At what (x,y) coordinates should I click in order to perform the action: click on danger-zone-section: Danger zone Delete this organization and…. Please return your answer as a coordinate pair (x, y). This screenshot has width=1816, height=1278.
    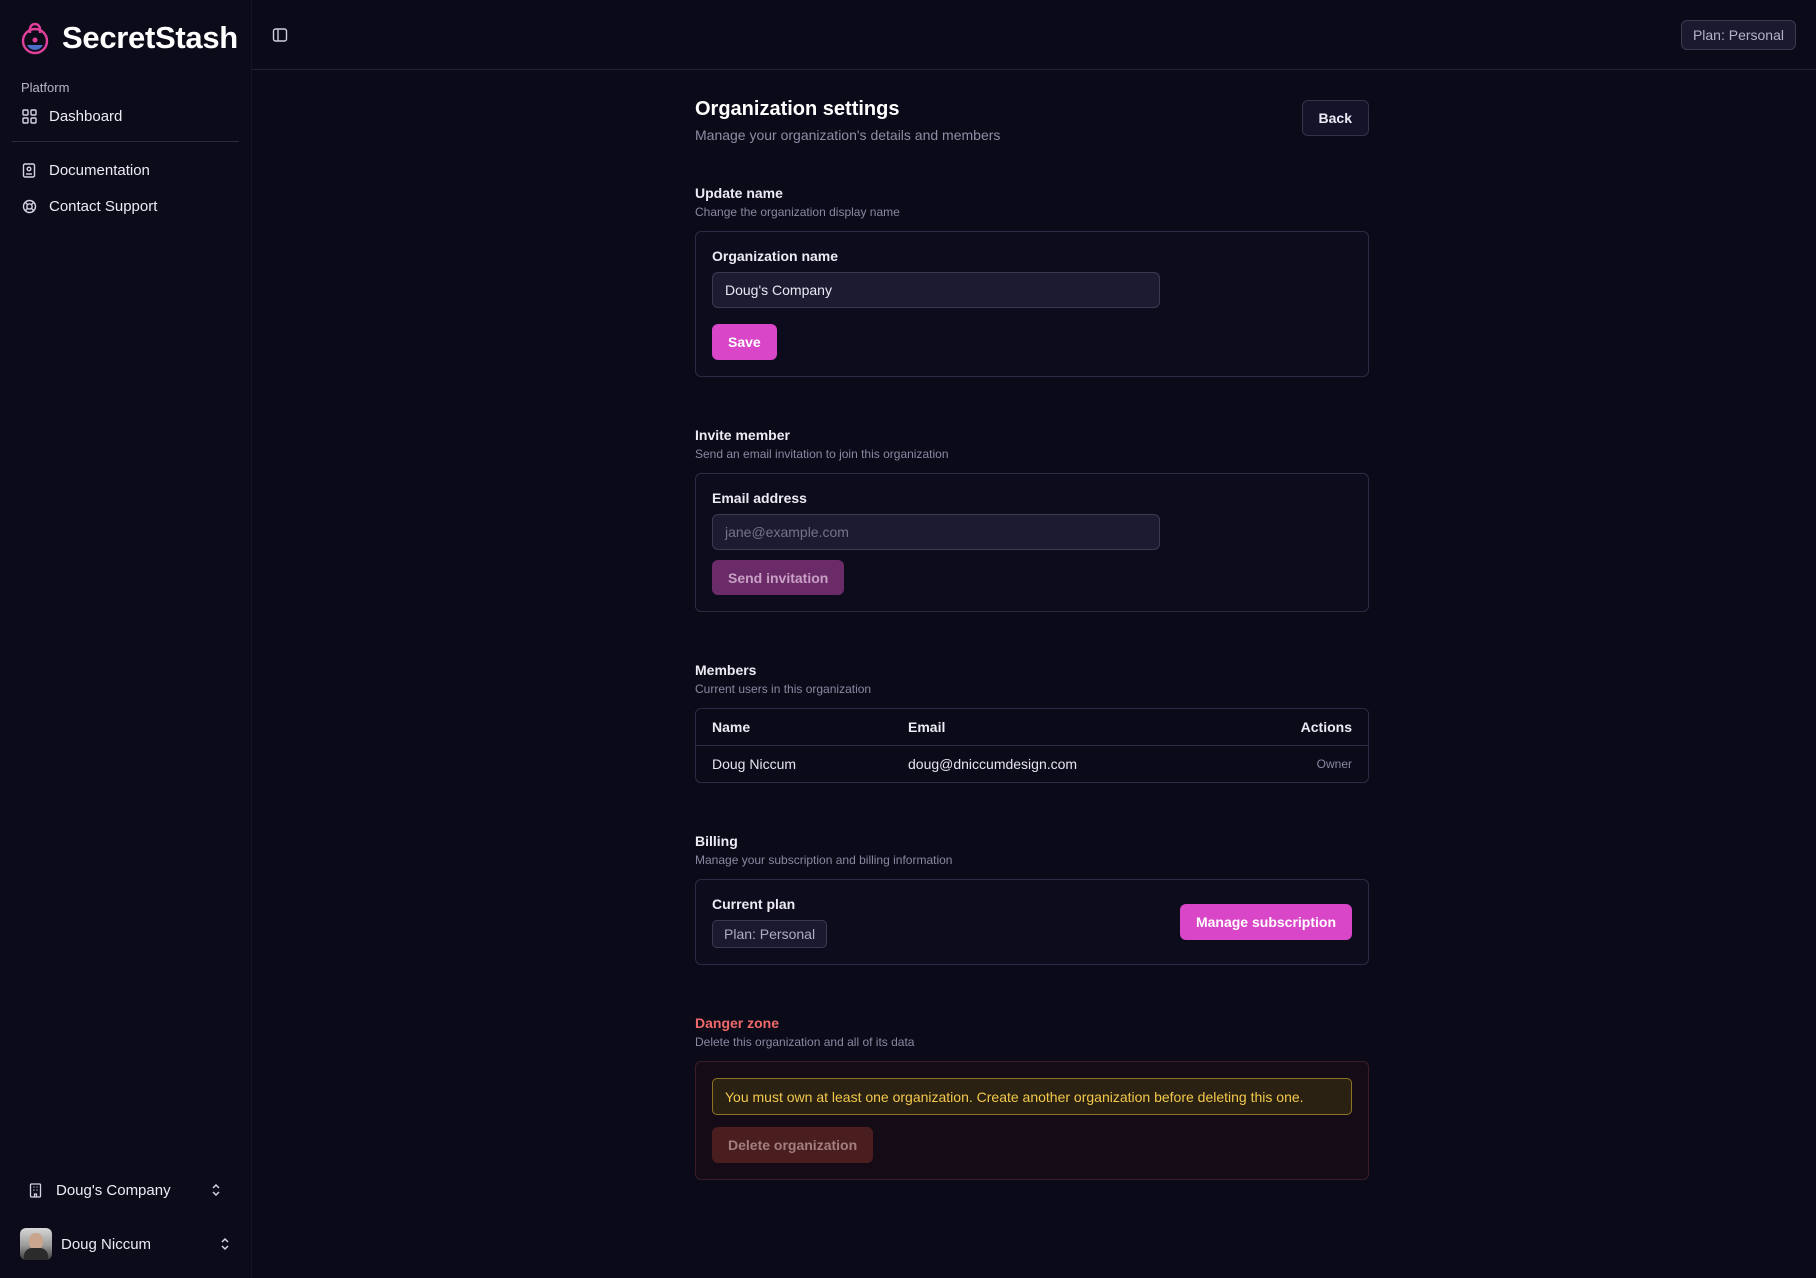
    Looking at the image, I should click on (1032, 1097).